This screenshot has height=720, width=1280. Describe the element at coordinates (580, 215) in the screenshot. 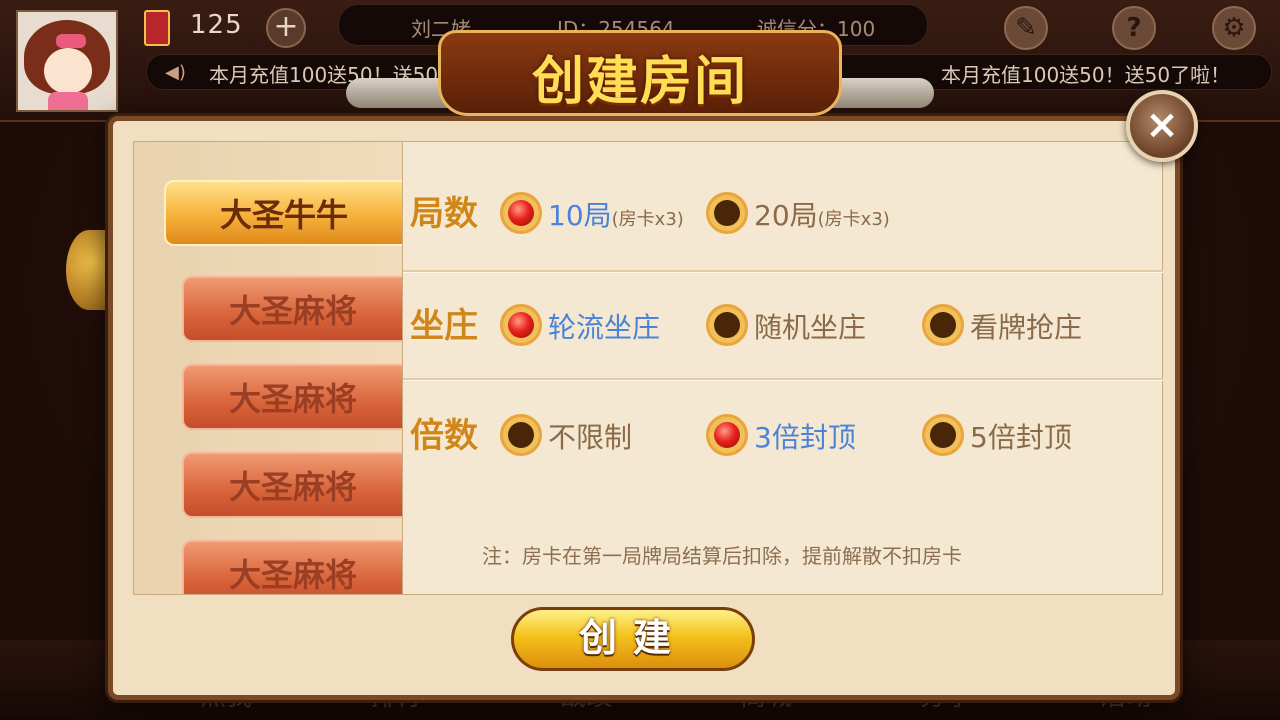

I see `option-text: 10局` at that location.